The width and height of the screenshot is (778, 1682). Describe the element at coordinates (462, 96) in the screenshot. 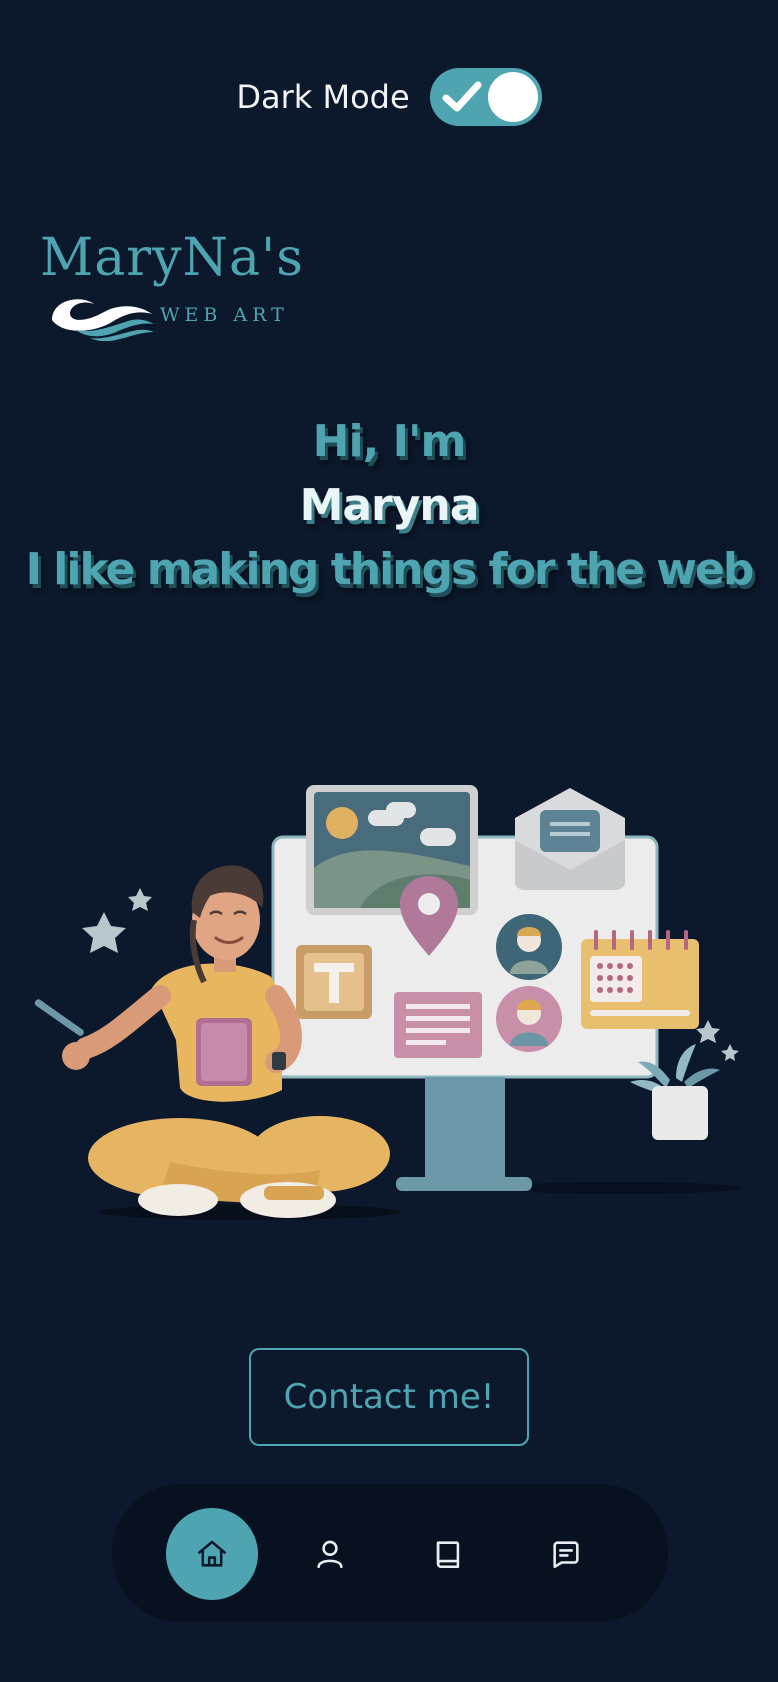

I see `check-icon` at that location.